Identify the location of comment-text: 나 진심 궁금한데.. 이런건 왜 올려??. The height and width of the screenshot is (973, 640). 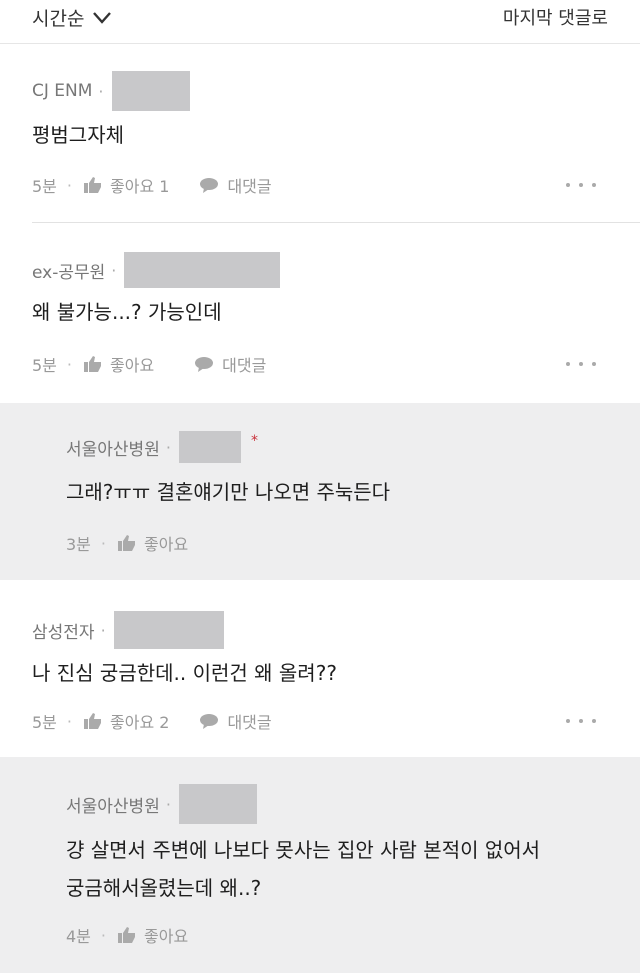
(184, 673).